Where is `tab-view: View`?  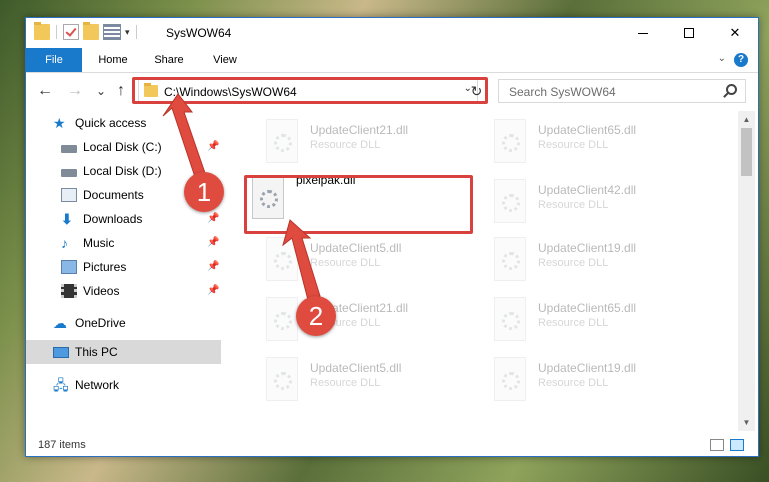
tab-view: View is located at coordinates (225, 60).